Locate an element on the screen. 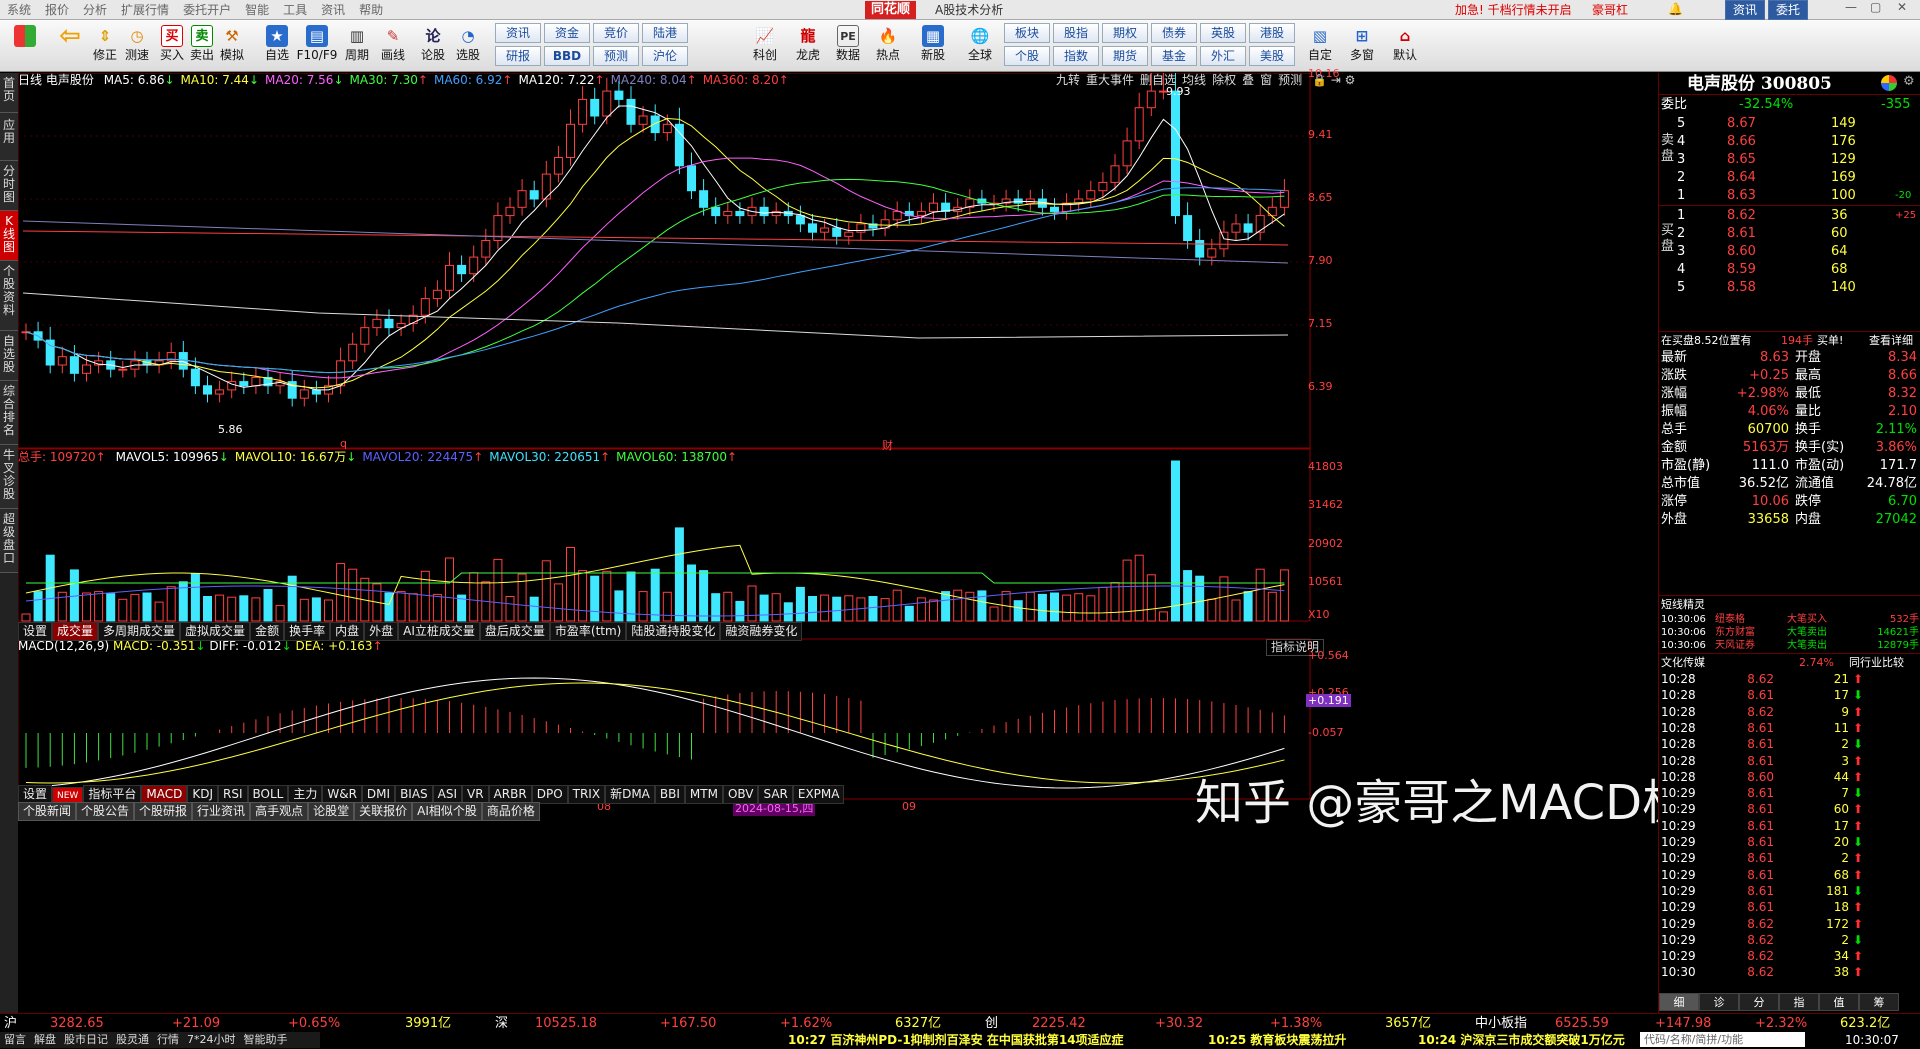  sell-level-row: 4 8.66 176 is located at coordinates (1789, 142).